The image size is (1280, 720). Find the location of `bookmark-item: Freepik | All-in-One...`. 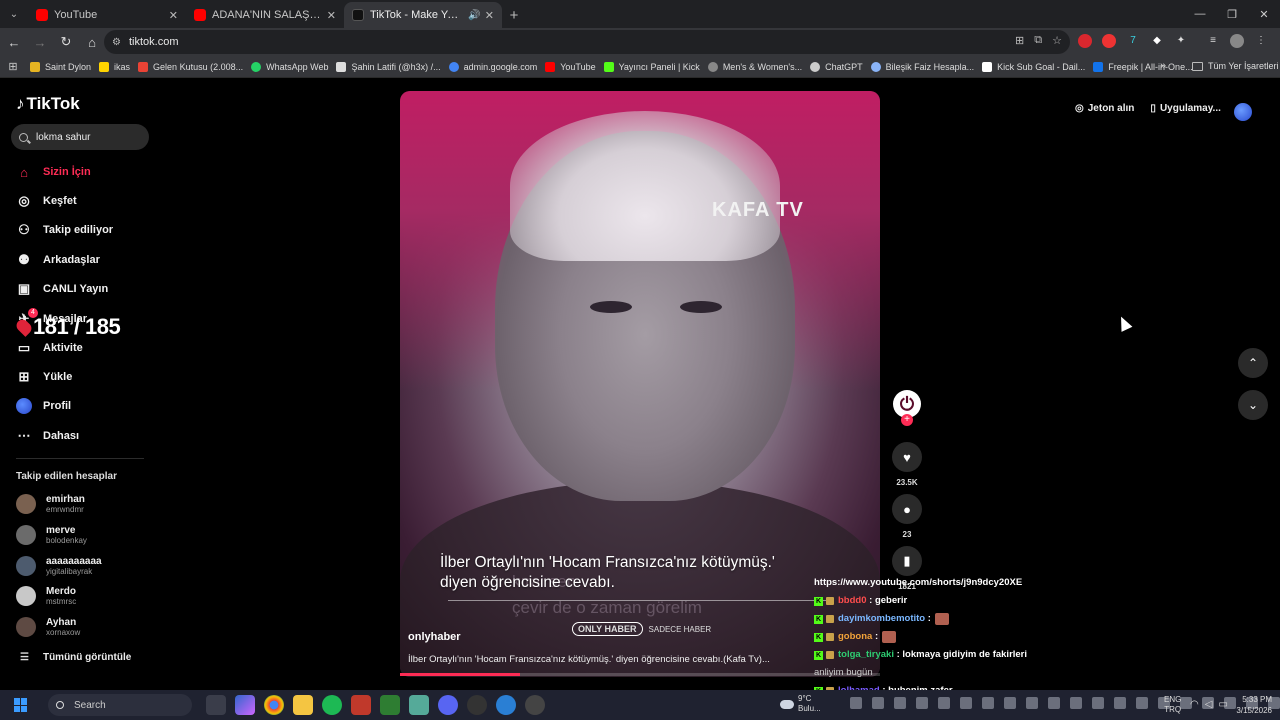

bookmark-item: Freepik | All-in-One... is located at coordinates (1143, 66).